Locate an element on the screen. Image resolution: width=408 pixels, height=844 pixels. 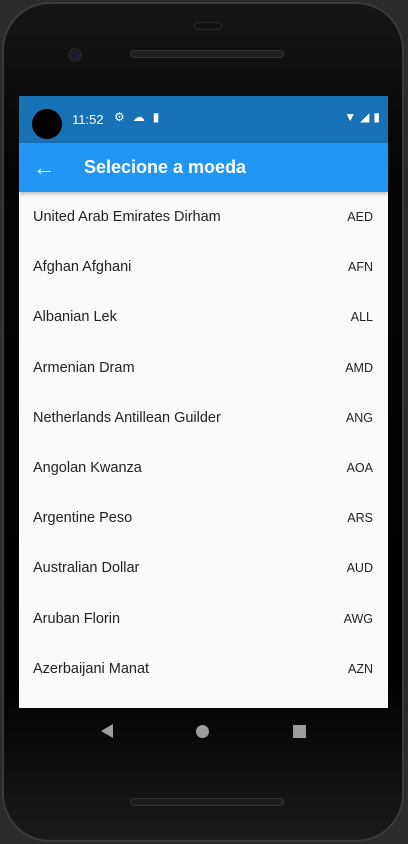
currency-item: Armenian Dram AMD is located at coordinates (203, 368).